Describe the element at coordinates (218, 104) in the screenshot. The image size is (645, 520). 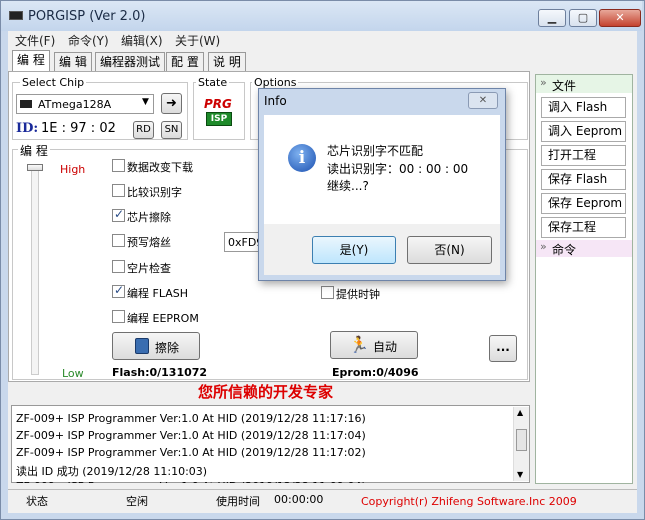
I see `prg-logo: PRG` at that location.